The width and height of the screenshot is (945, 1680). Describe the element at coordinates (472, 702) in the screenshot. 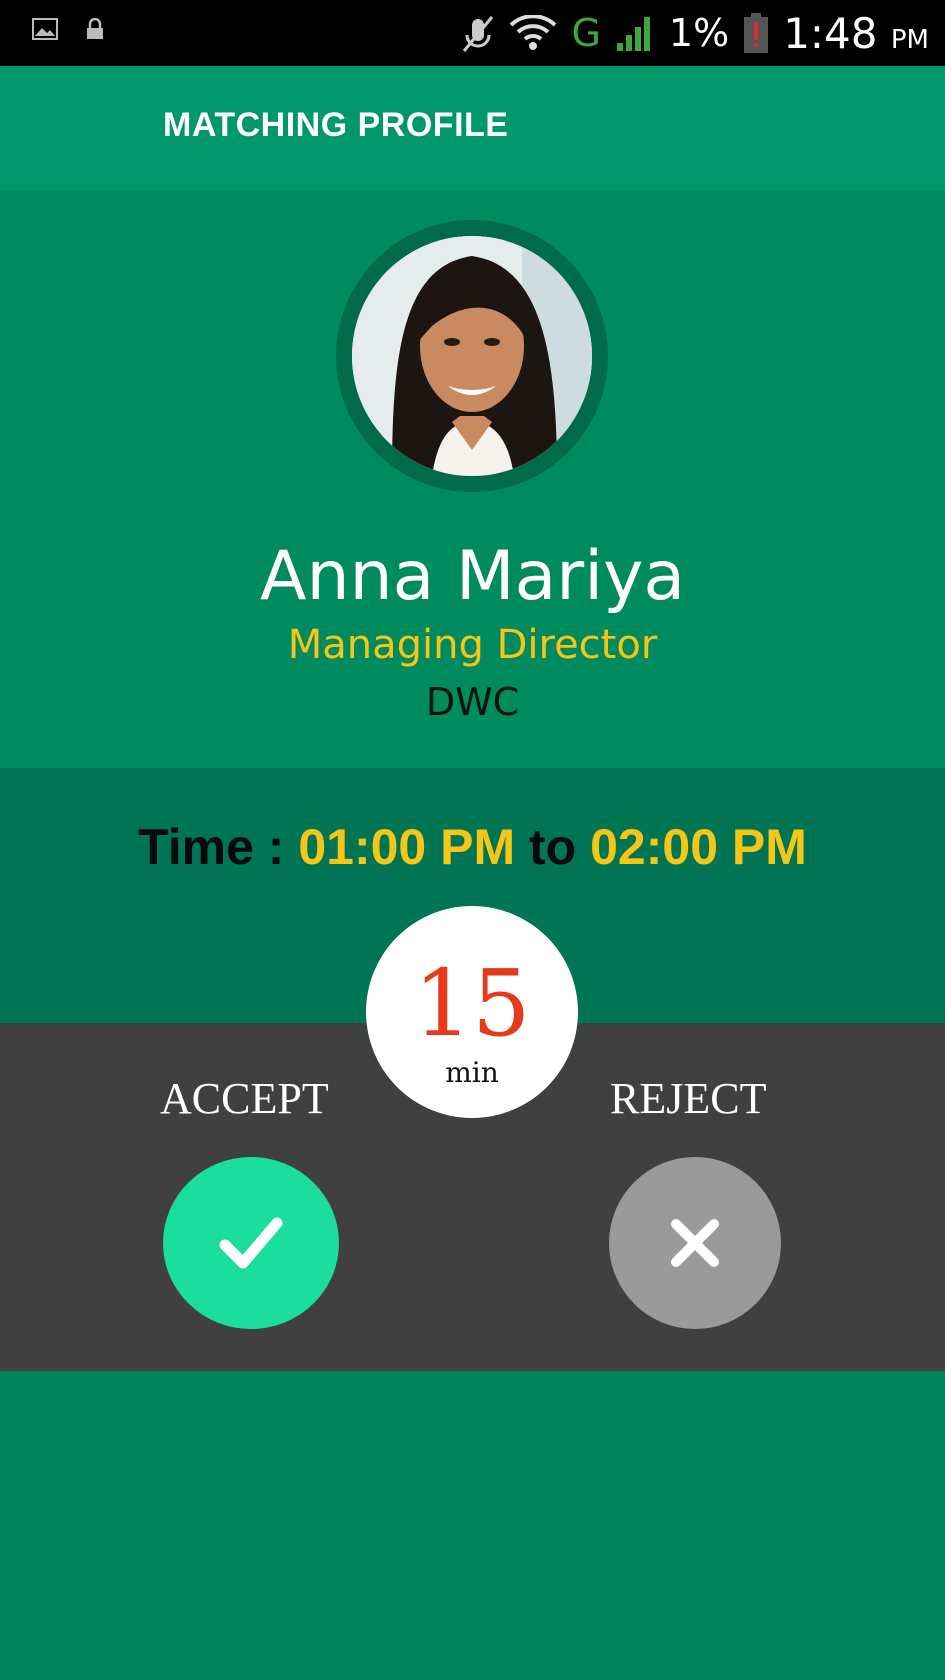

I see `profile-company: DWC` at that location.